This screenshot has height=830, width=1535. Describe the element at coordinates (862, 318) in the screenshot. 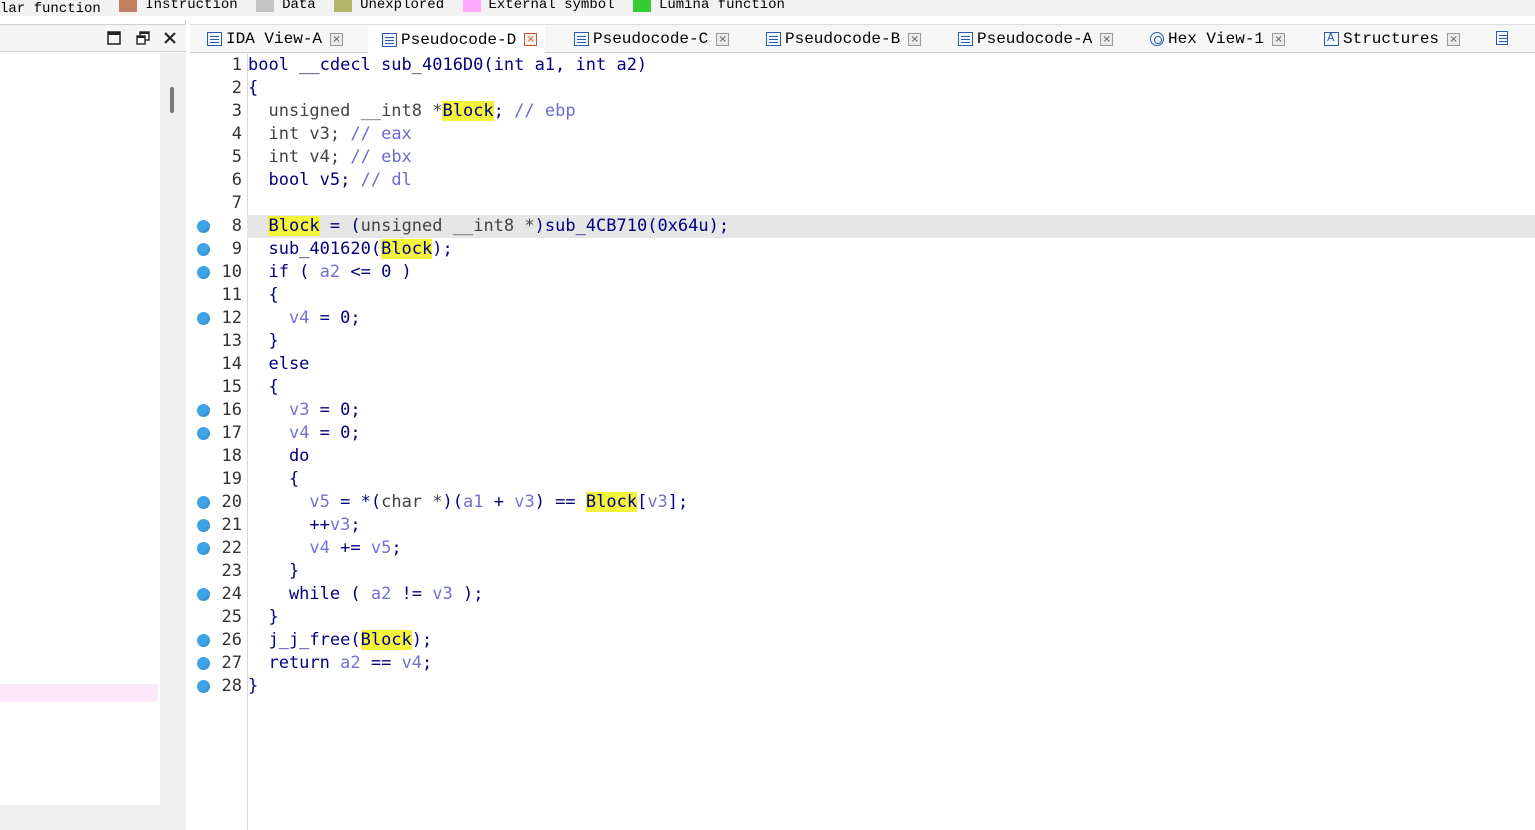

I see `code-line: 12 v4 = 0;` at that location.